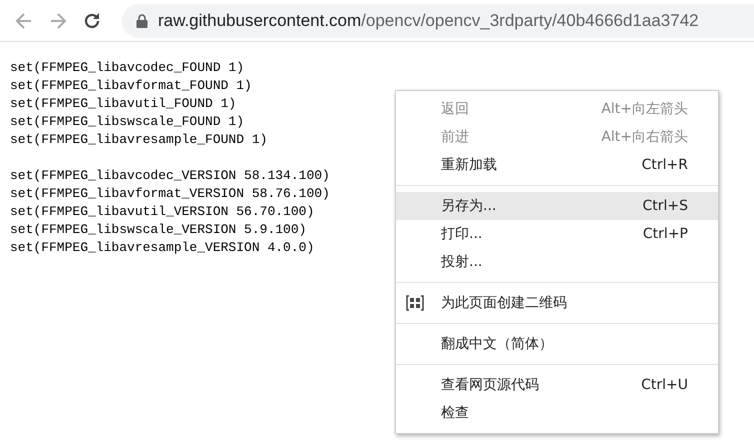  I want to click on code-line: set(FFMPEG_libavcodec_FOUND 1), so click(127, 68).